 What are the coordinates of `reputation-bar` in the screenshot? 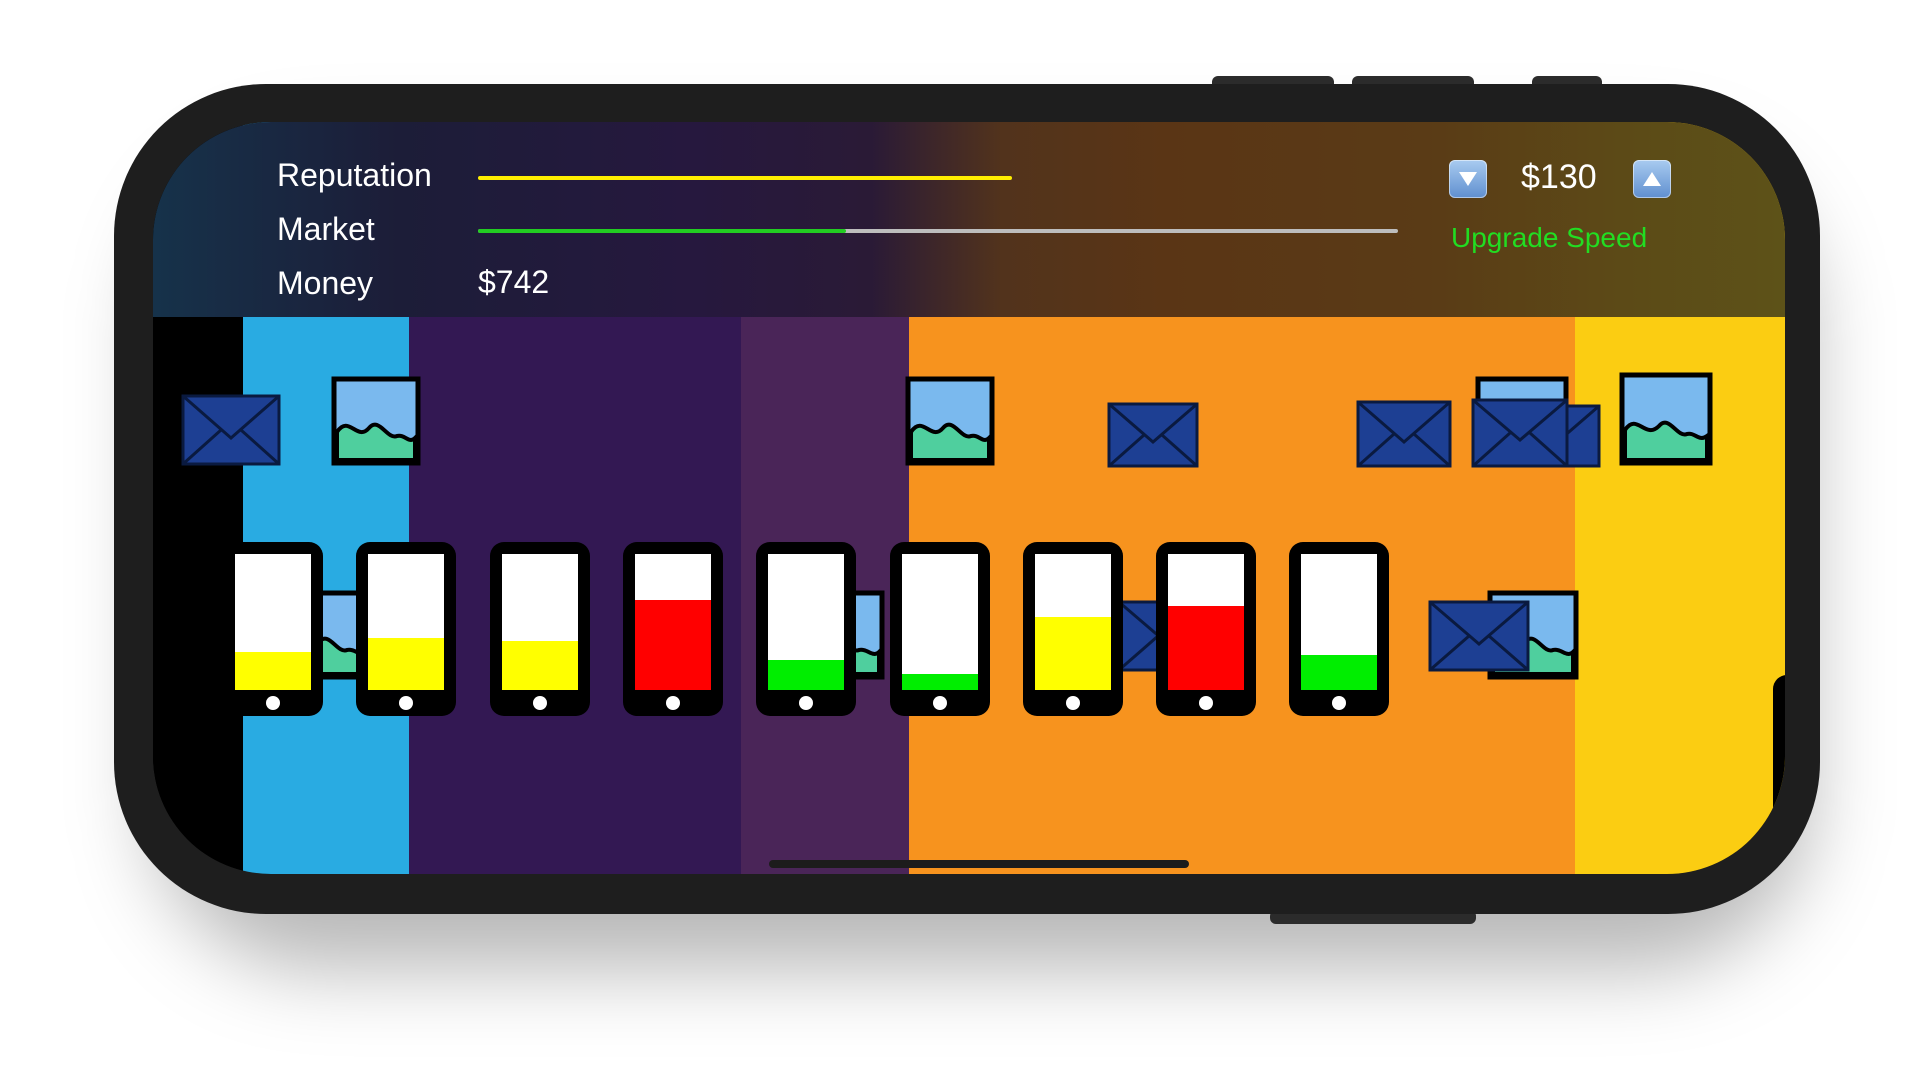 It's located at (938, 178).